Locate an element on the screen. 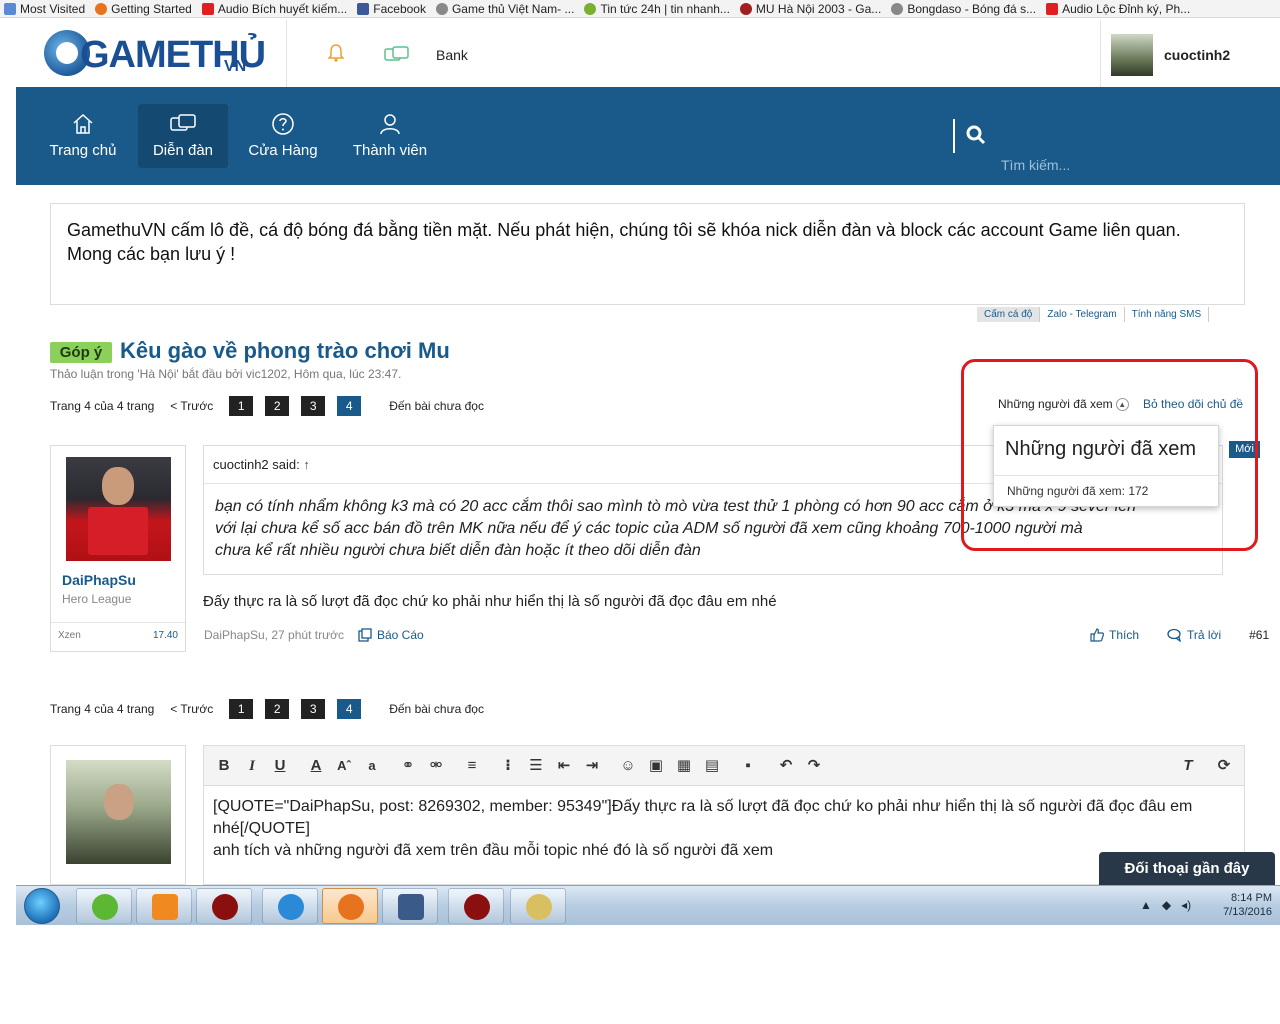 The image size is (1280, 1024). italic-icon: I is located at coordinates (252, 766).